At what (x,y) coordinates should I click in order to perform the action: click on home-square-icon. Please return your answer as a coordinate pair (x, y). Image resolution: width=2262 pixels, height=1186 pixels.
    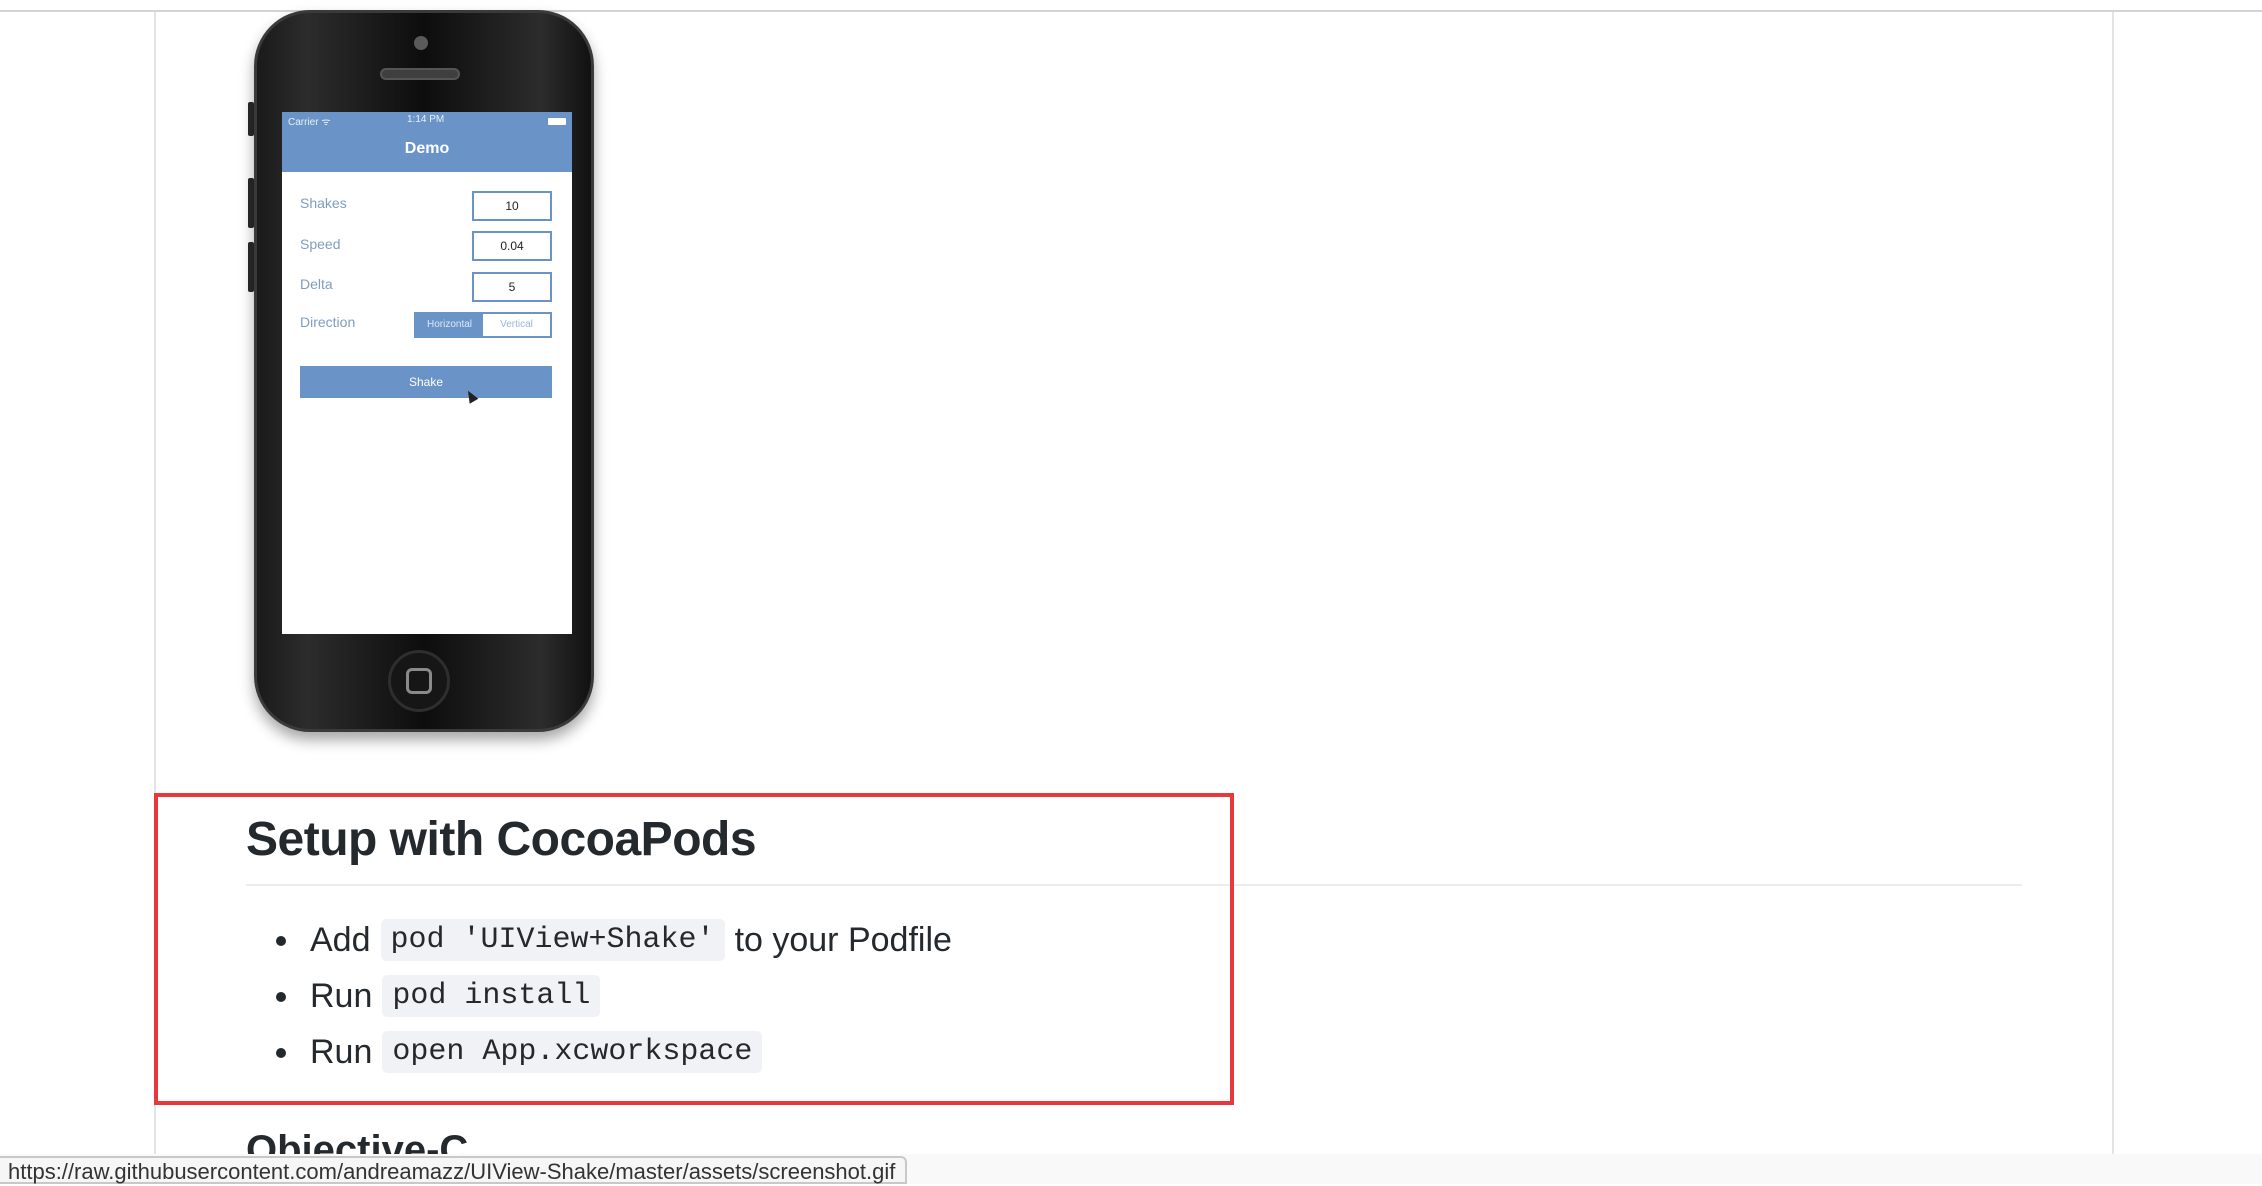
    Looking at the image, I should click on (419, 681).